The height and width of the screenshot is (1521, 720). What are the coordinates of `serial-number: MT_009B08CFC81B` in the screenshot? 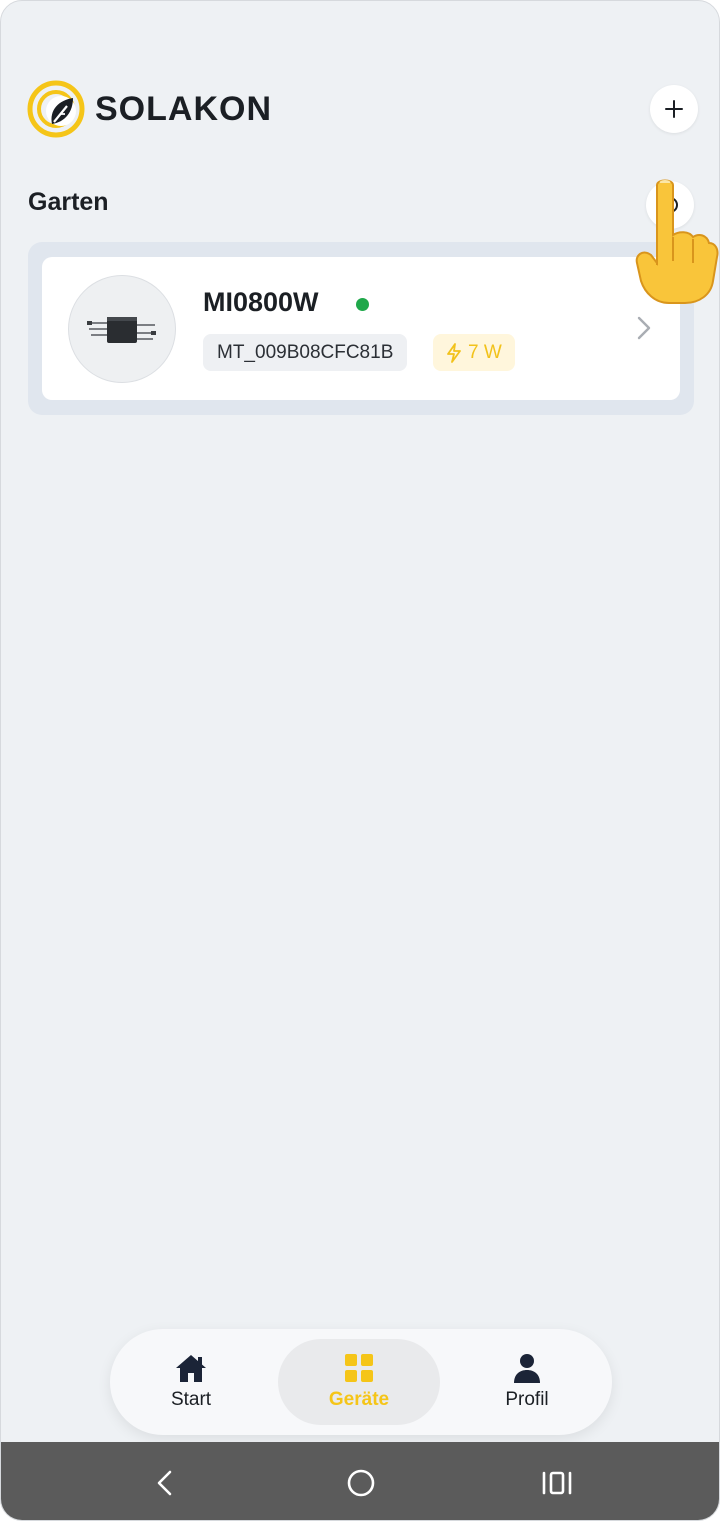 It's located at (305, 352).